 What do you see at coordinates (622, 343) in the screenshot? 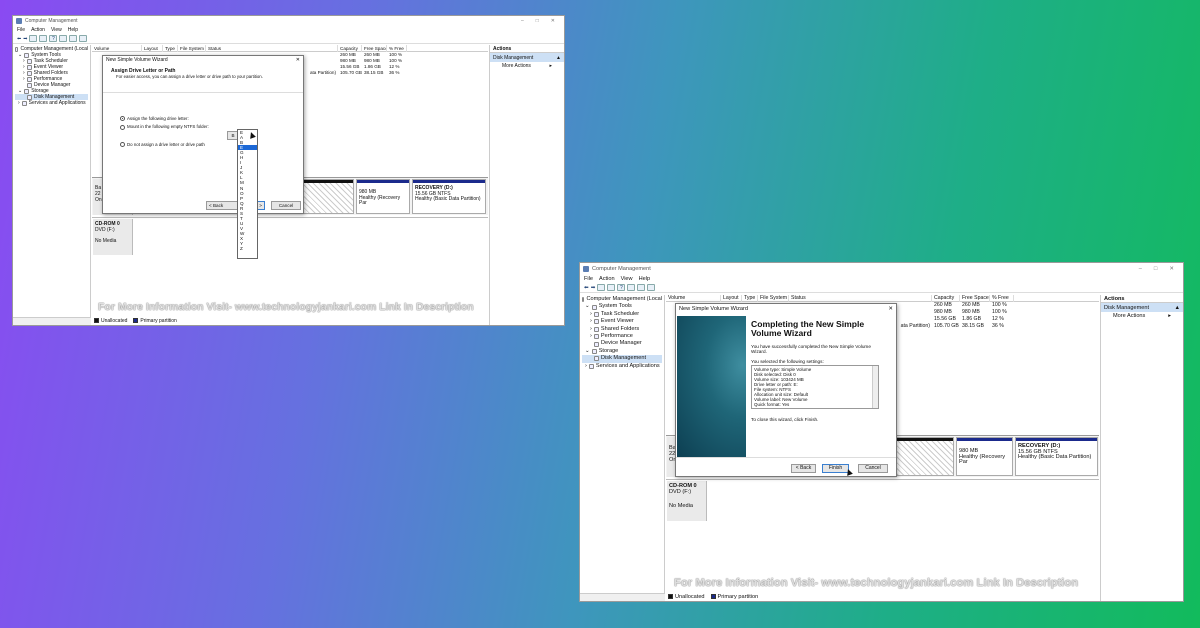
I see `tree-item-device-manager: Device Manager` at bounding box center [622, 343].